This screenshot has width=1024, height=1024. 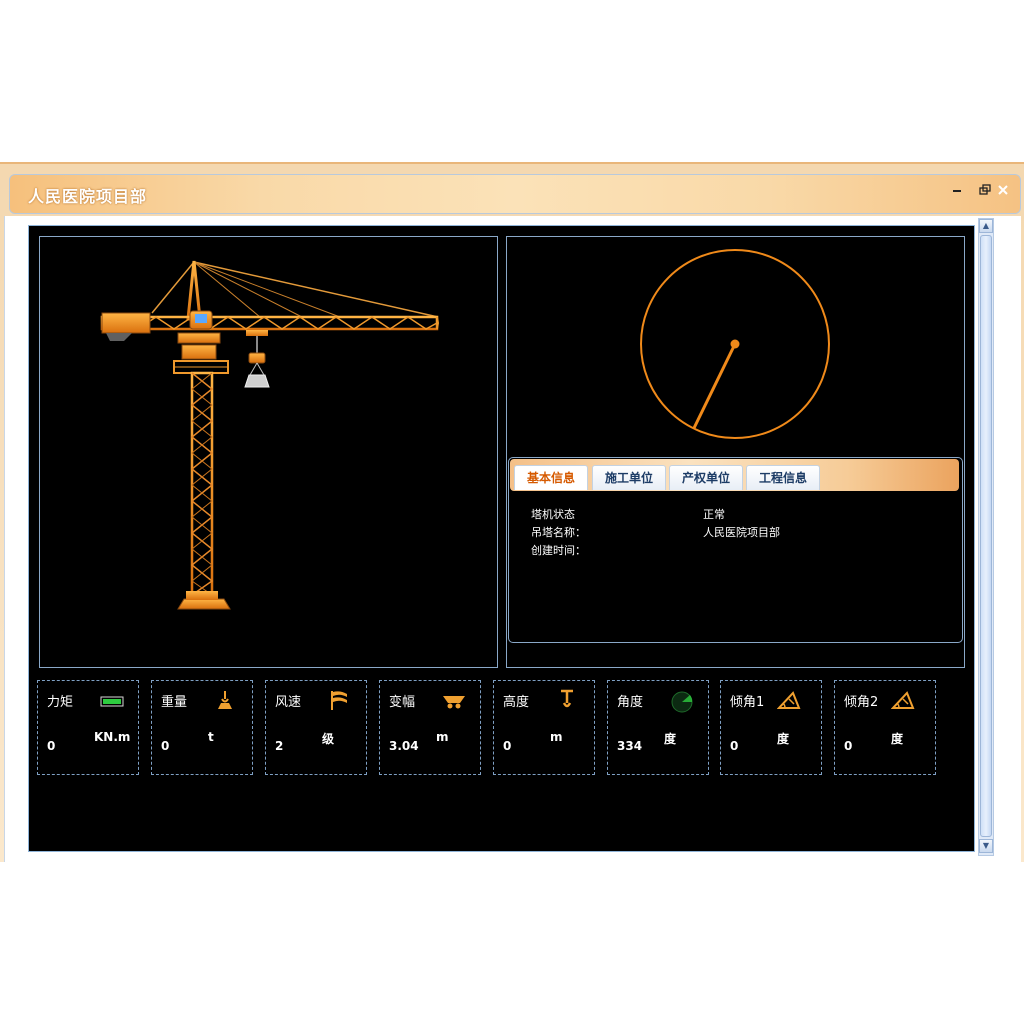 I want to click on hook-weight-icon, so click(x=225, y=700).